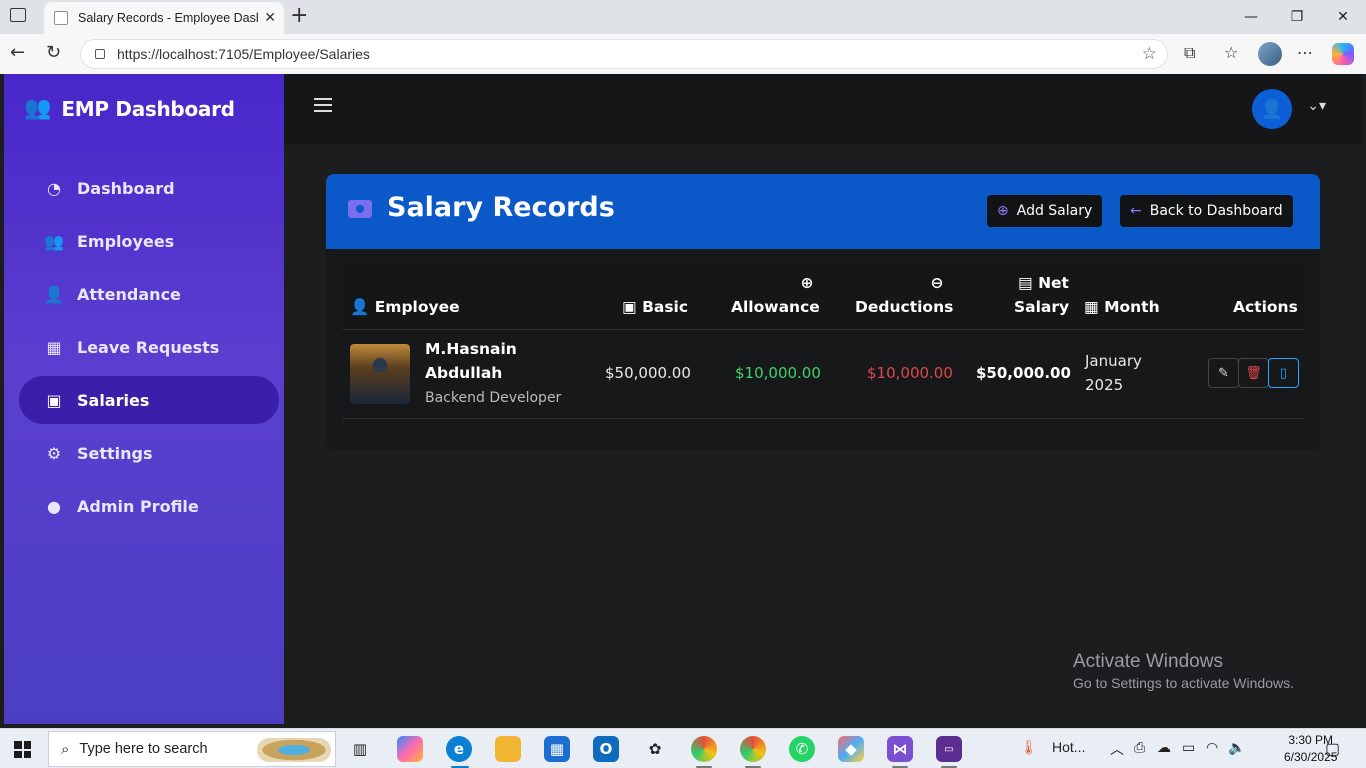 The width and height of the screenshot is (1366, 768). Describe the element at coordinates (1104, 385) in the screenshot. I see `month-cell-line2: 2025` at that location.